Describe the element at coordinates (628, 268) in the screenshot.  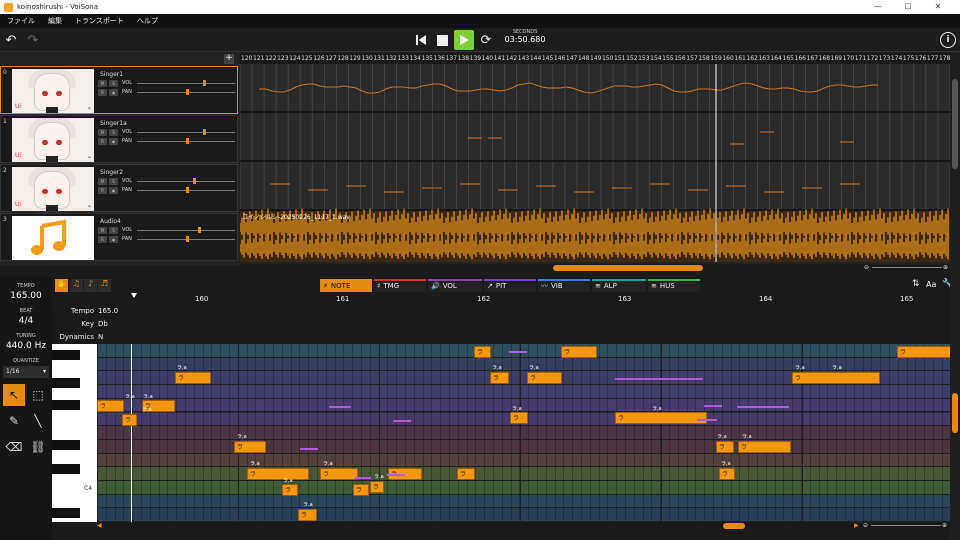
I see `track-scroll-thumb` at that location.